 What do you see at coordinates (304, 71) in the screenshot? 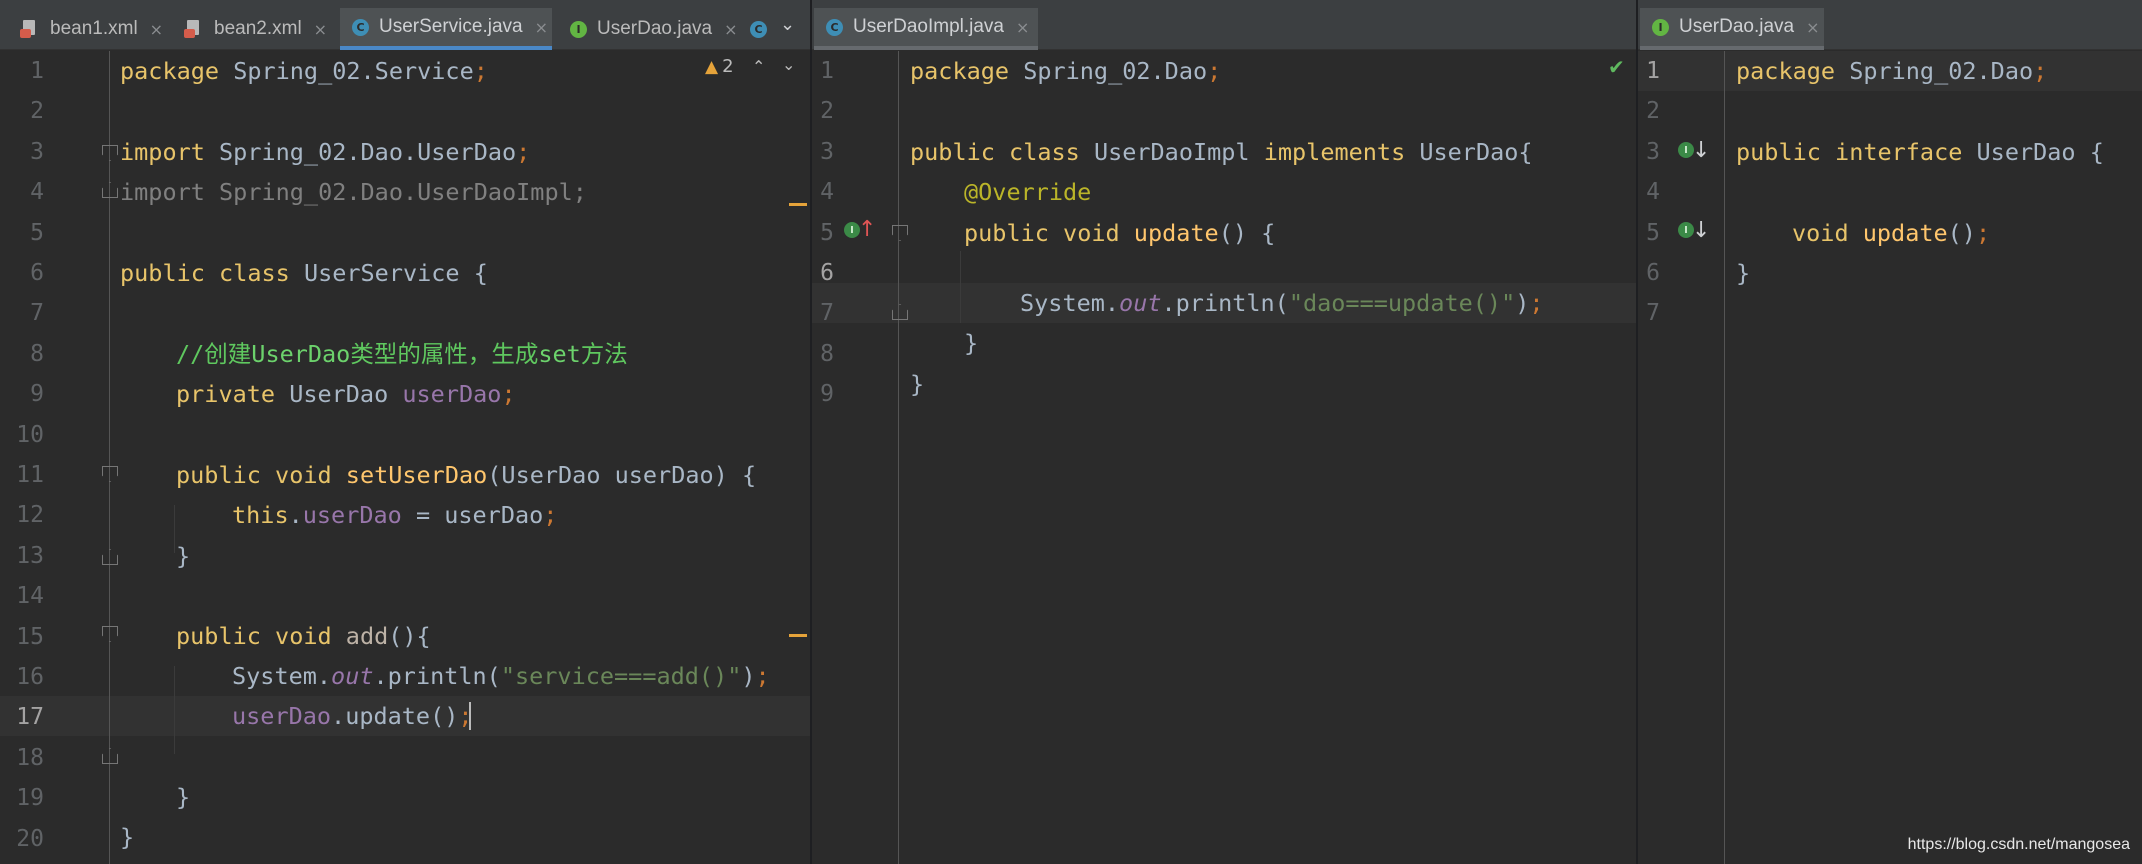
I see `code-line-1: package Spring_02.Service;` at bounding box center [304, 71].